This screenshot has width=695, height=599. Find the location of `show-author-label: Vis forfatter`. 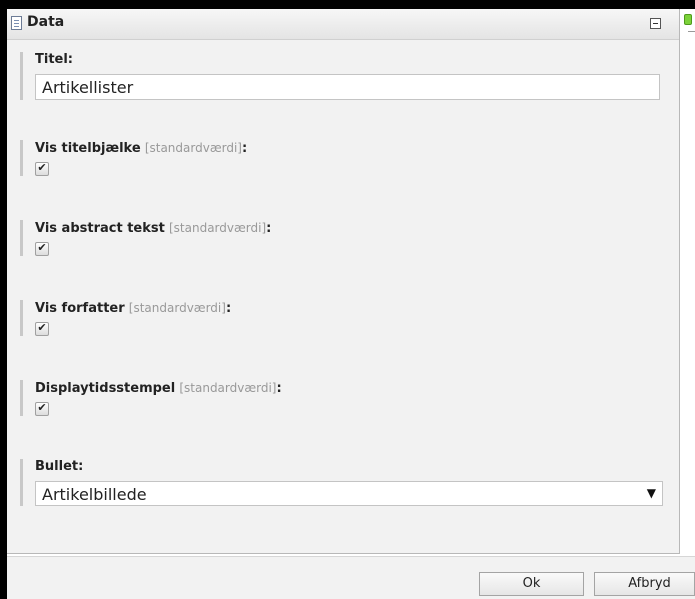

show-author-label: Vis forfatter is located at coordinates (80, 308).